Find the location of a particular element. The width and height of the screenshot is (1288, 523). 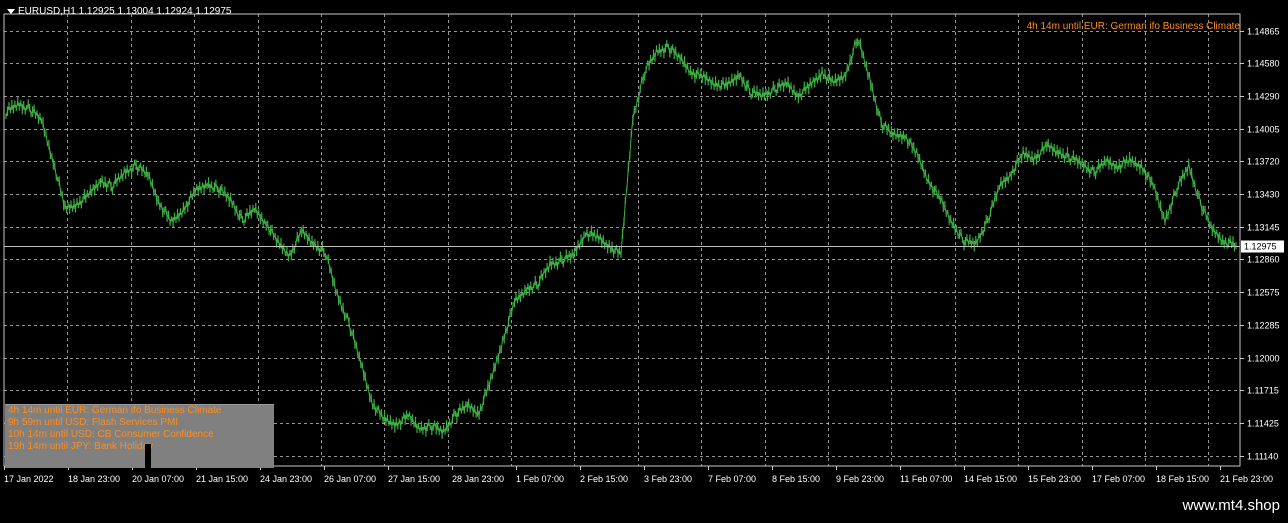

time-tick-label: 18 Feb 15:00 is located at coordinates (1182, 479).